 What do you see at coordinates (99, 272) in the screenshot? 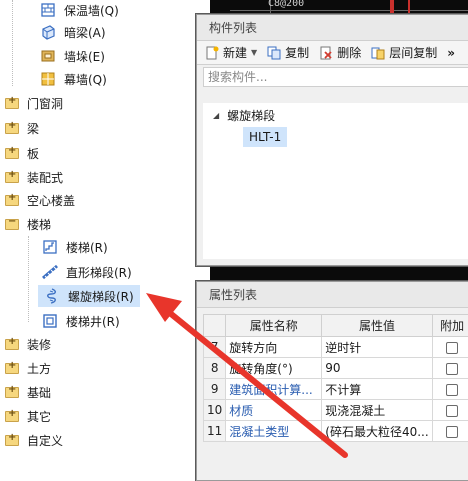
I see `tree-item-label: 直形梯段(R)` at bounding box center [99, 272].